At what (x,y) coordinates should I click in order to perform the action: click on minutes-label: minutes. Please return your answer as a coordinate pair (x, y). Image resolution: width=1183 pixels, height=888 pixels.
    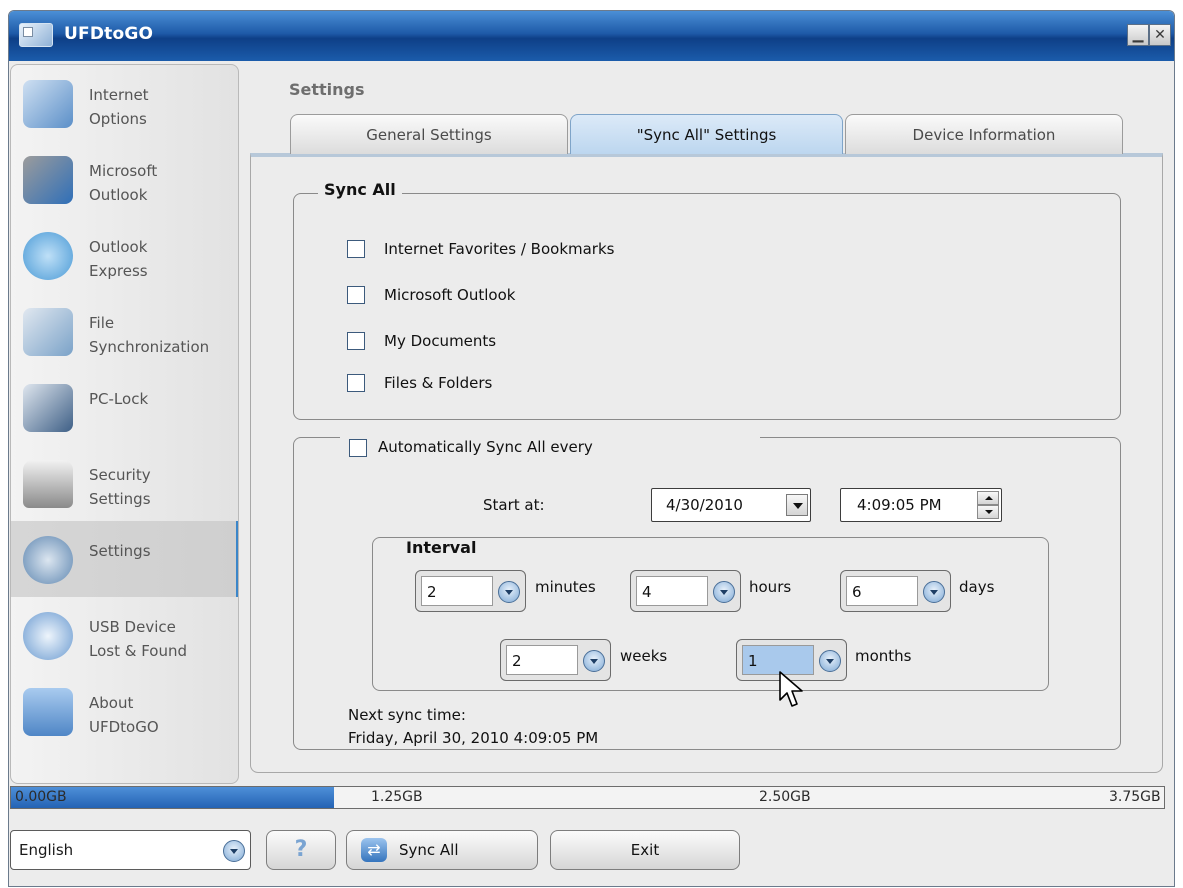
    Looking at the image, I should click on (565, 587).